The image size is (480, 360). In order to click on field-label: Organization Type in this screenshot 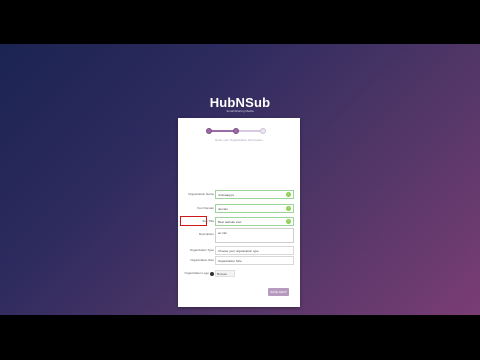, I will do `click(201, 250)`.